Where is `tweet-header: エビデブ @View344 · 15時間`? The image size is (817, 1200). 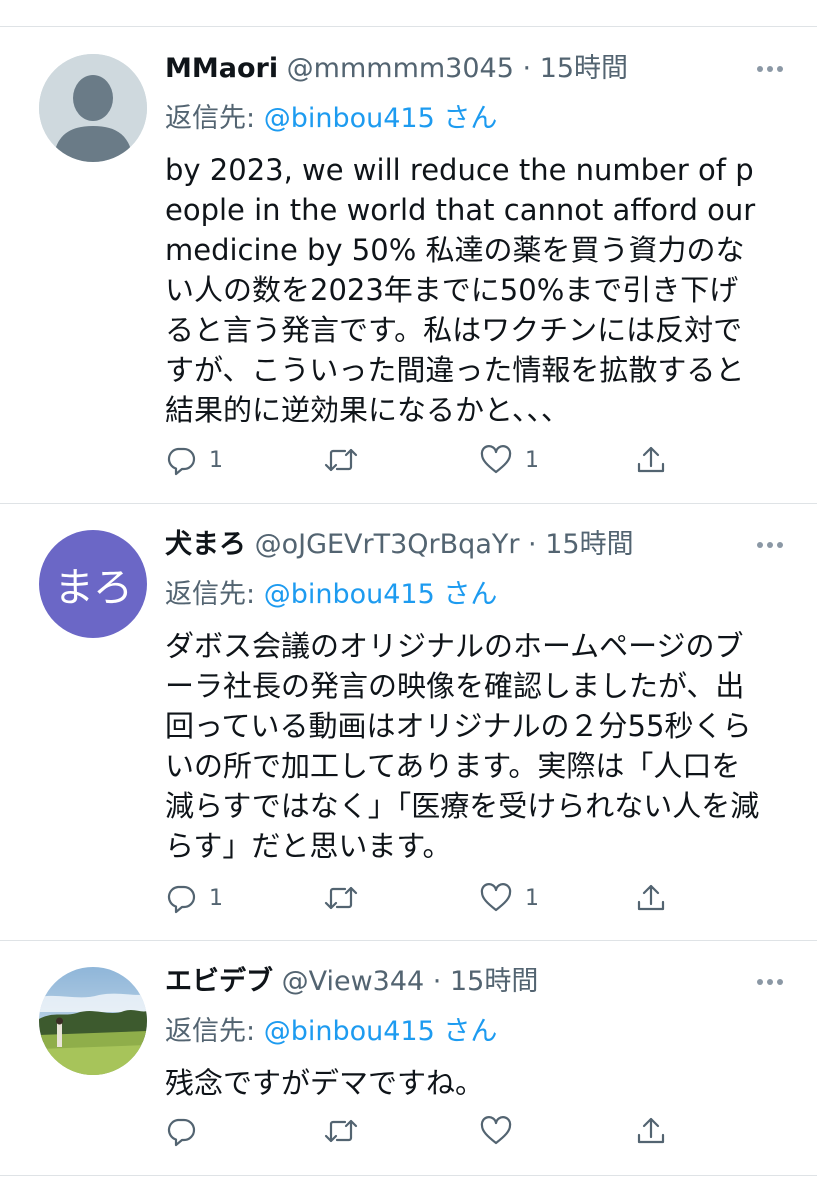 tweet-header: エビデブ @View344 · 15時間 is located at coordinates (351, 982).